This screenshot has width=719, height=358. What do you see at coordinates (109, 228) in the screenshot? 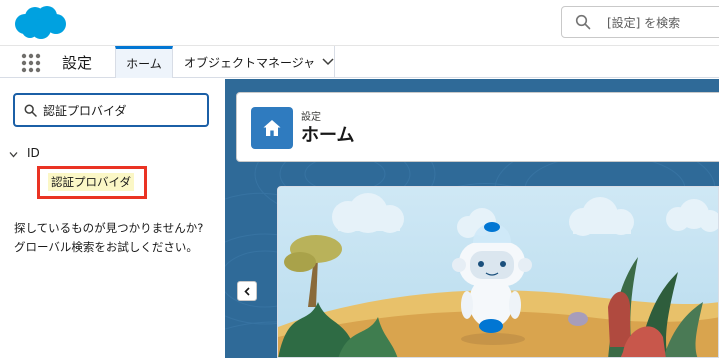
I see `no-result-line-1: 探しているものが見つかりませんか?` at bounding box center [109, 228].